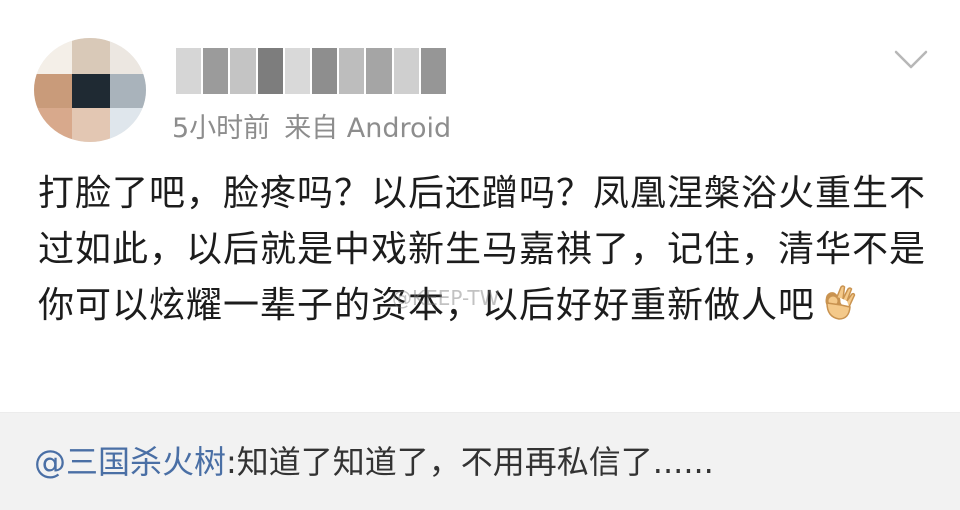  I want to click on post-meta: 5小时前 来自 Android, so click(311, 125).